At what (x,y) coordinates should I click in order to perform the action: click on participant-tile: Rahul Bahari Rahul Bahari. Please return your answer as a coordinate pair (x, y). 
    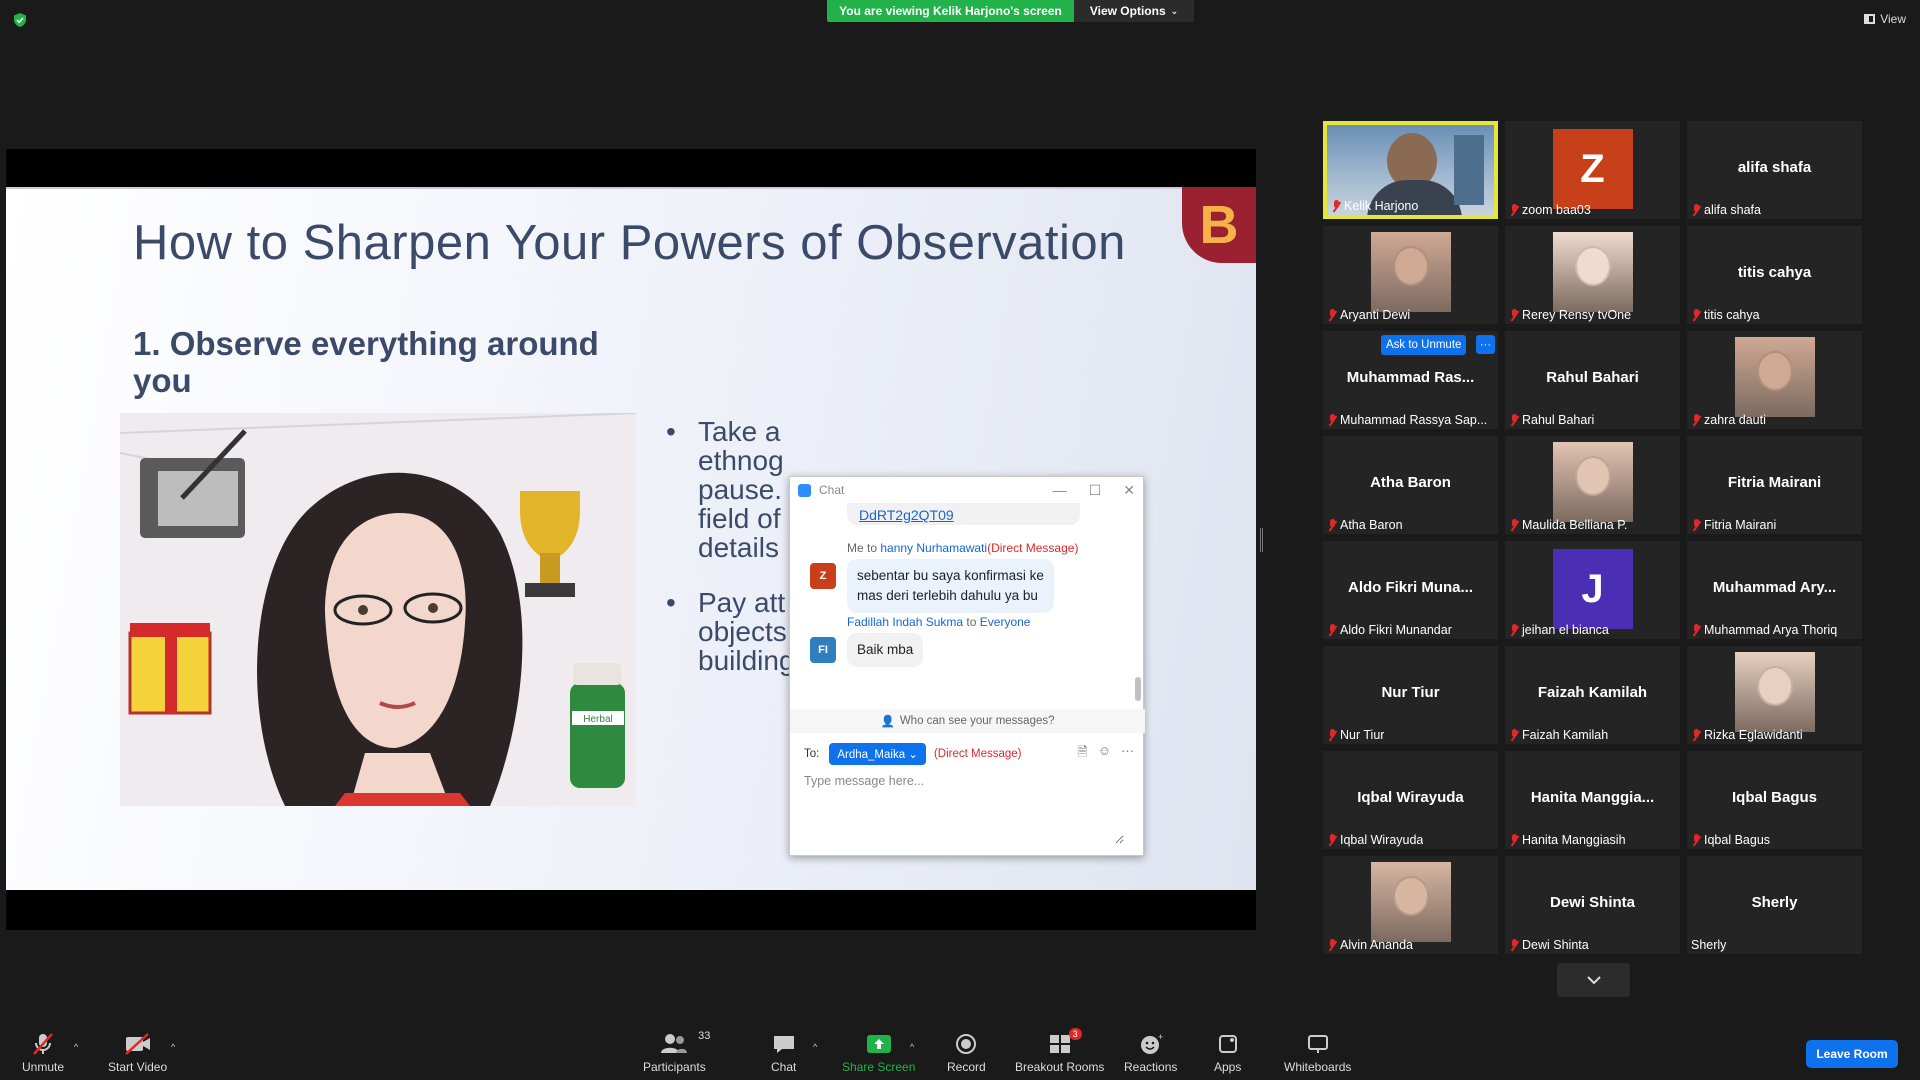
    Looking at the image, I should click on (1592, 380).